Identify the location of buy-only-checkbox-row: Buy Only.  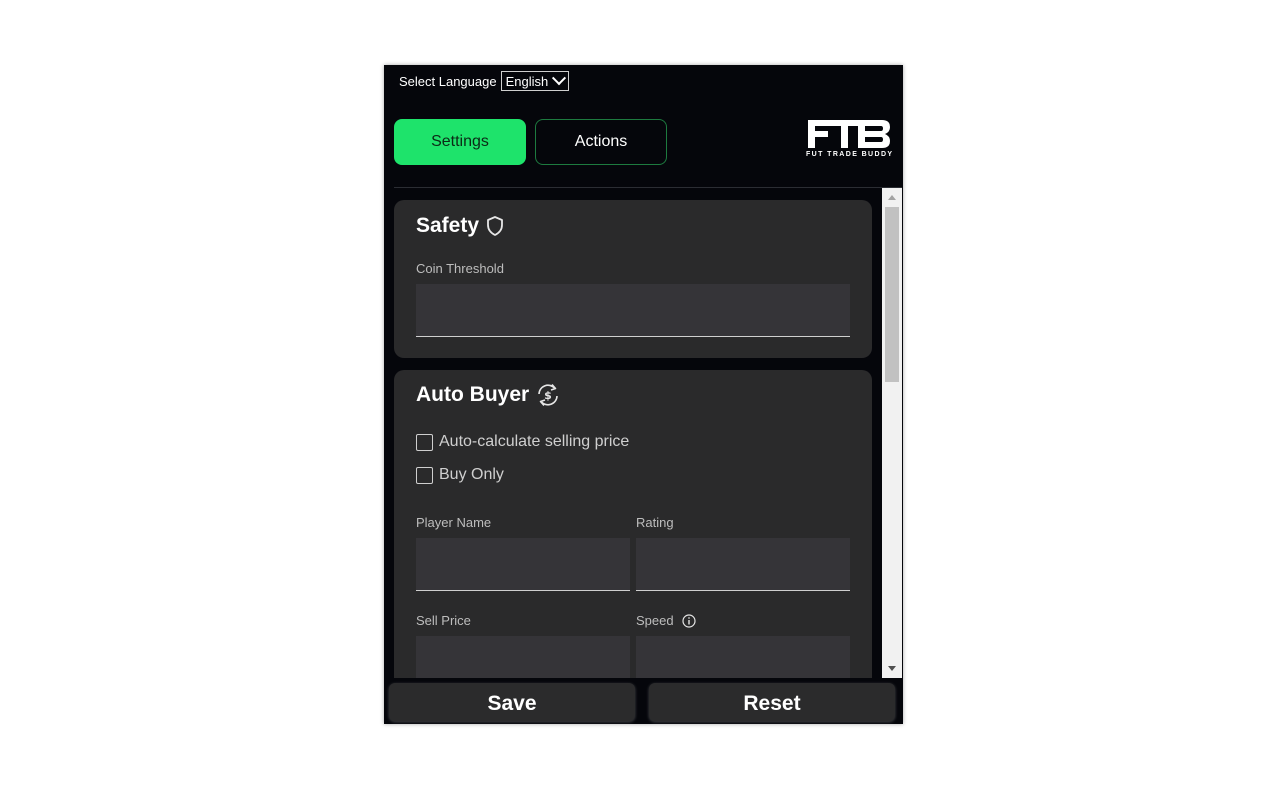
(460, 475).